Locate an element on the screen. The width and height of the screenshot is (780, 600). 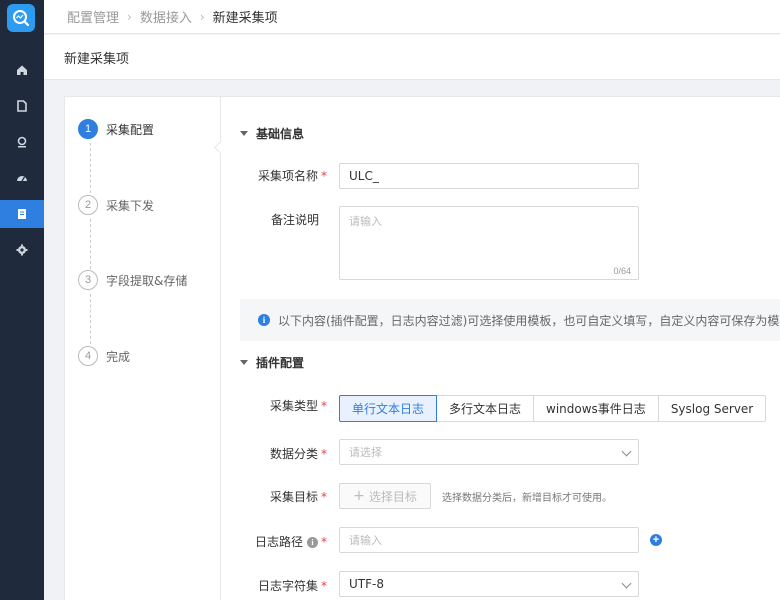
nav-dashboard-icon is located at coordinates (22, 178).